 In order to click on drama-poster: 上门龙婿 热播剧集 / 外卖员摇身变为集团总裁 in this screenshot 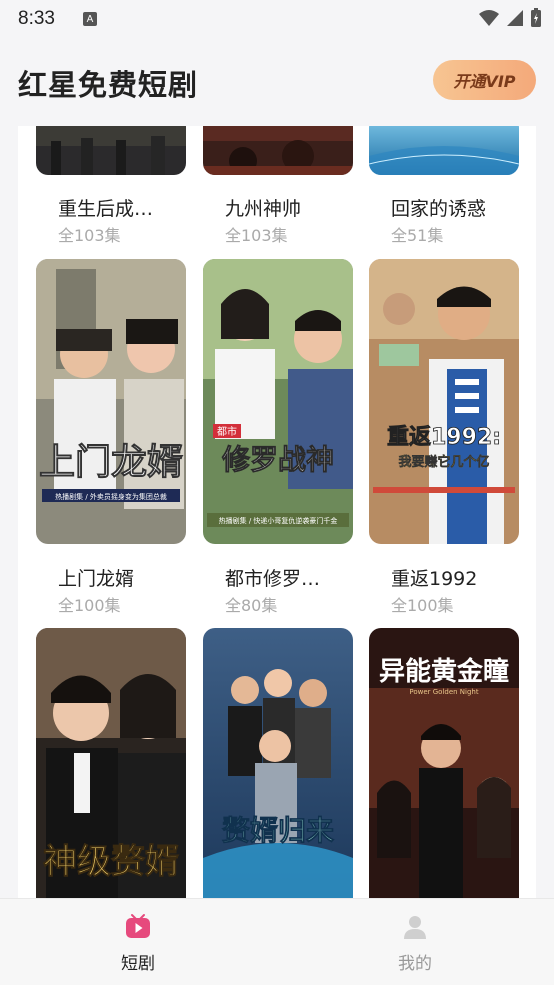, I will do `click(111, 401)`.